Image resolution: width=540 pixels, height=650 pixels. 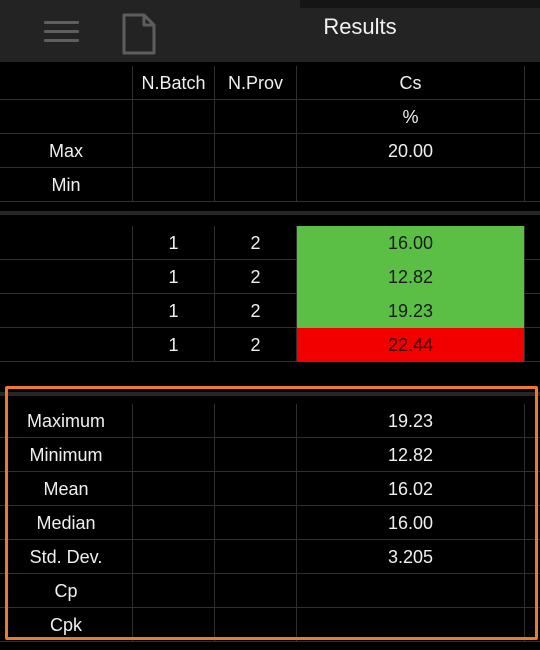 I want to click on table-row: 1 2 22.44, so click(x=270, y=345).